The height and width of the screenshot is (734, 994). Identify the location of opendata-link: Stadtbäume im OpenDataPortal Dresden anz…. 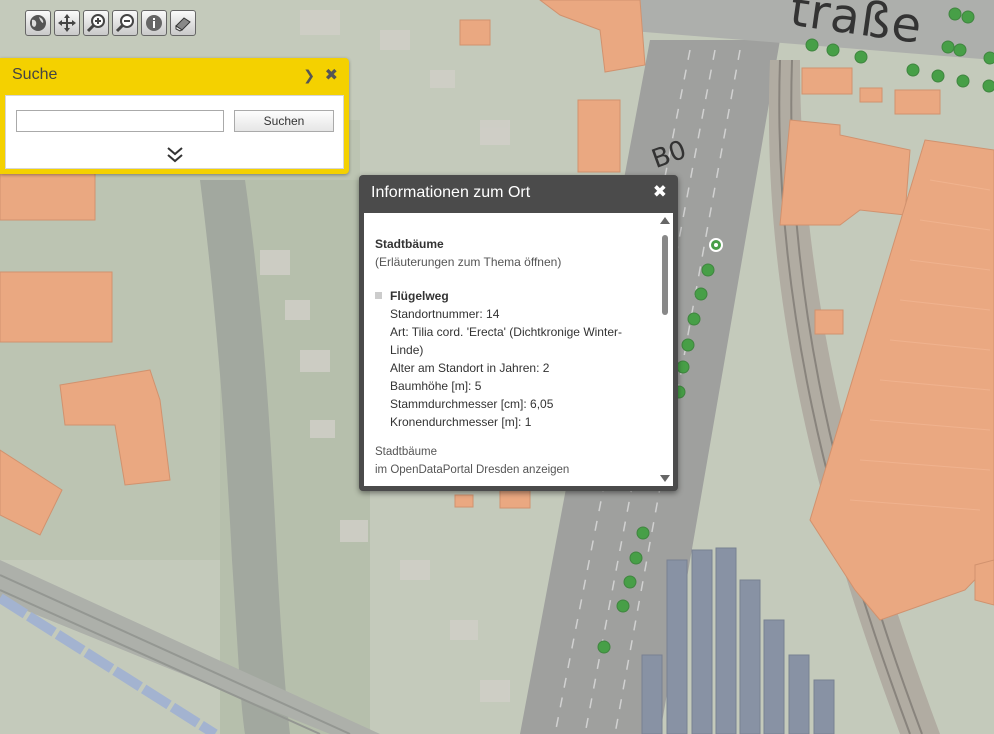
(514, 461).